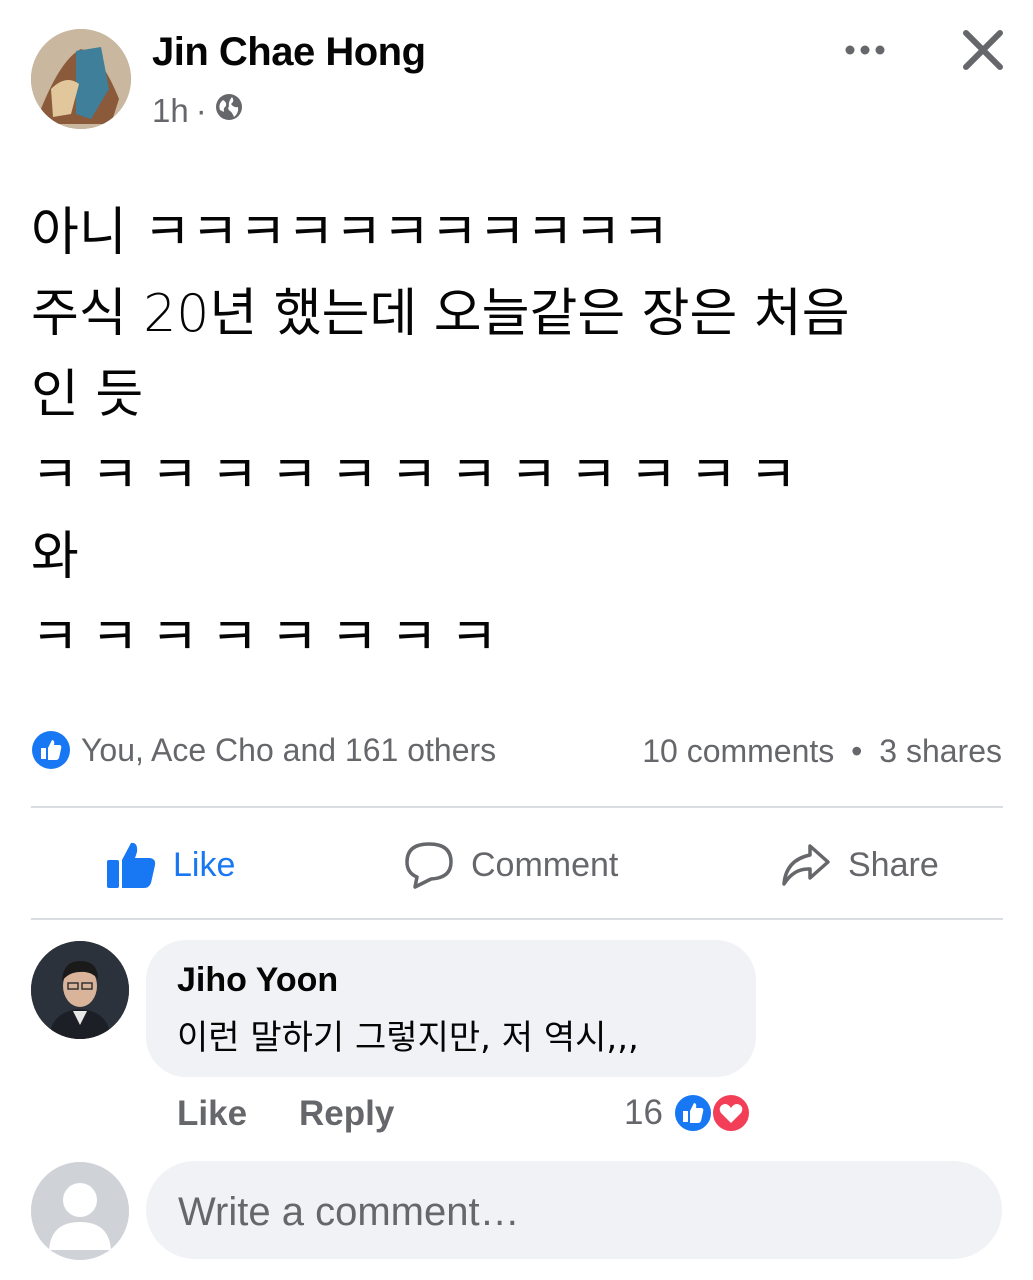 Image resolution: width=1033 pixels, height=1280 pixels. Describe the element at coordinates (893, 864) in the screenshot. I see `share-label: Share` at that location.